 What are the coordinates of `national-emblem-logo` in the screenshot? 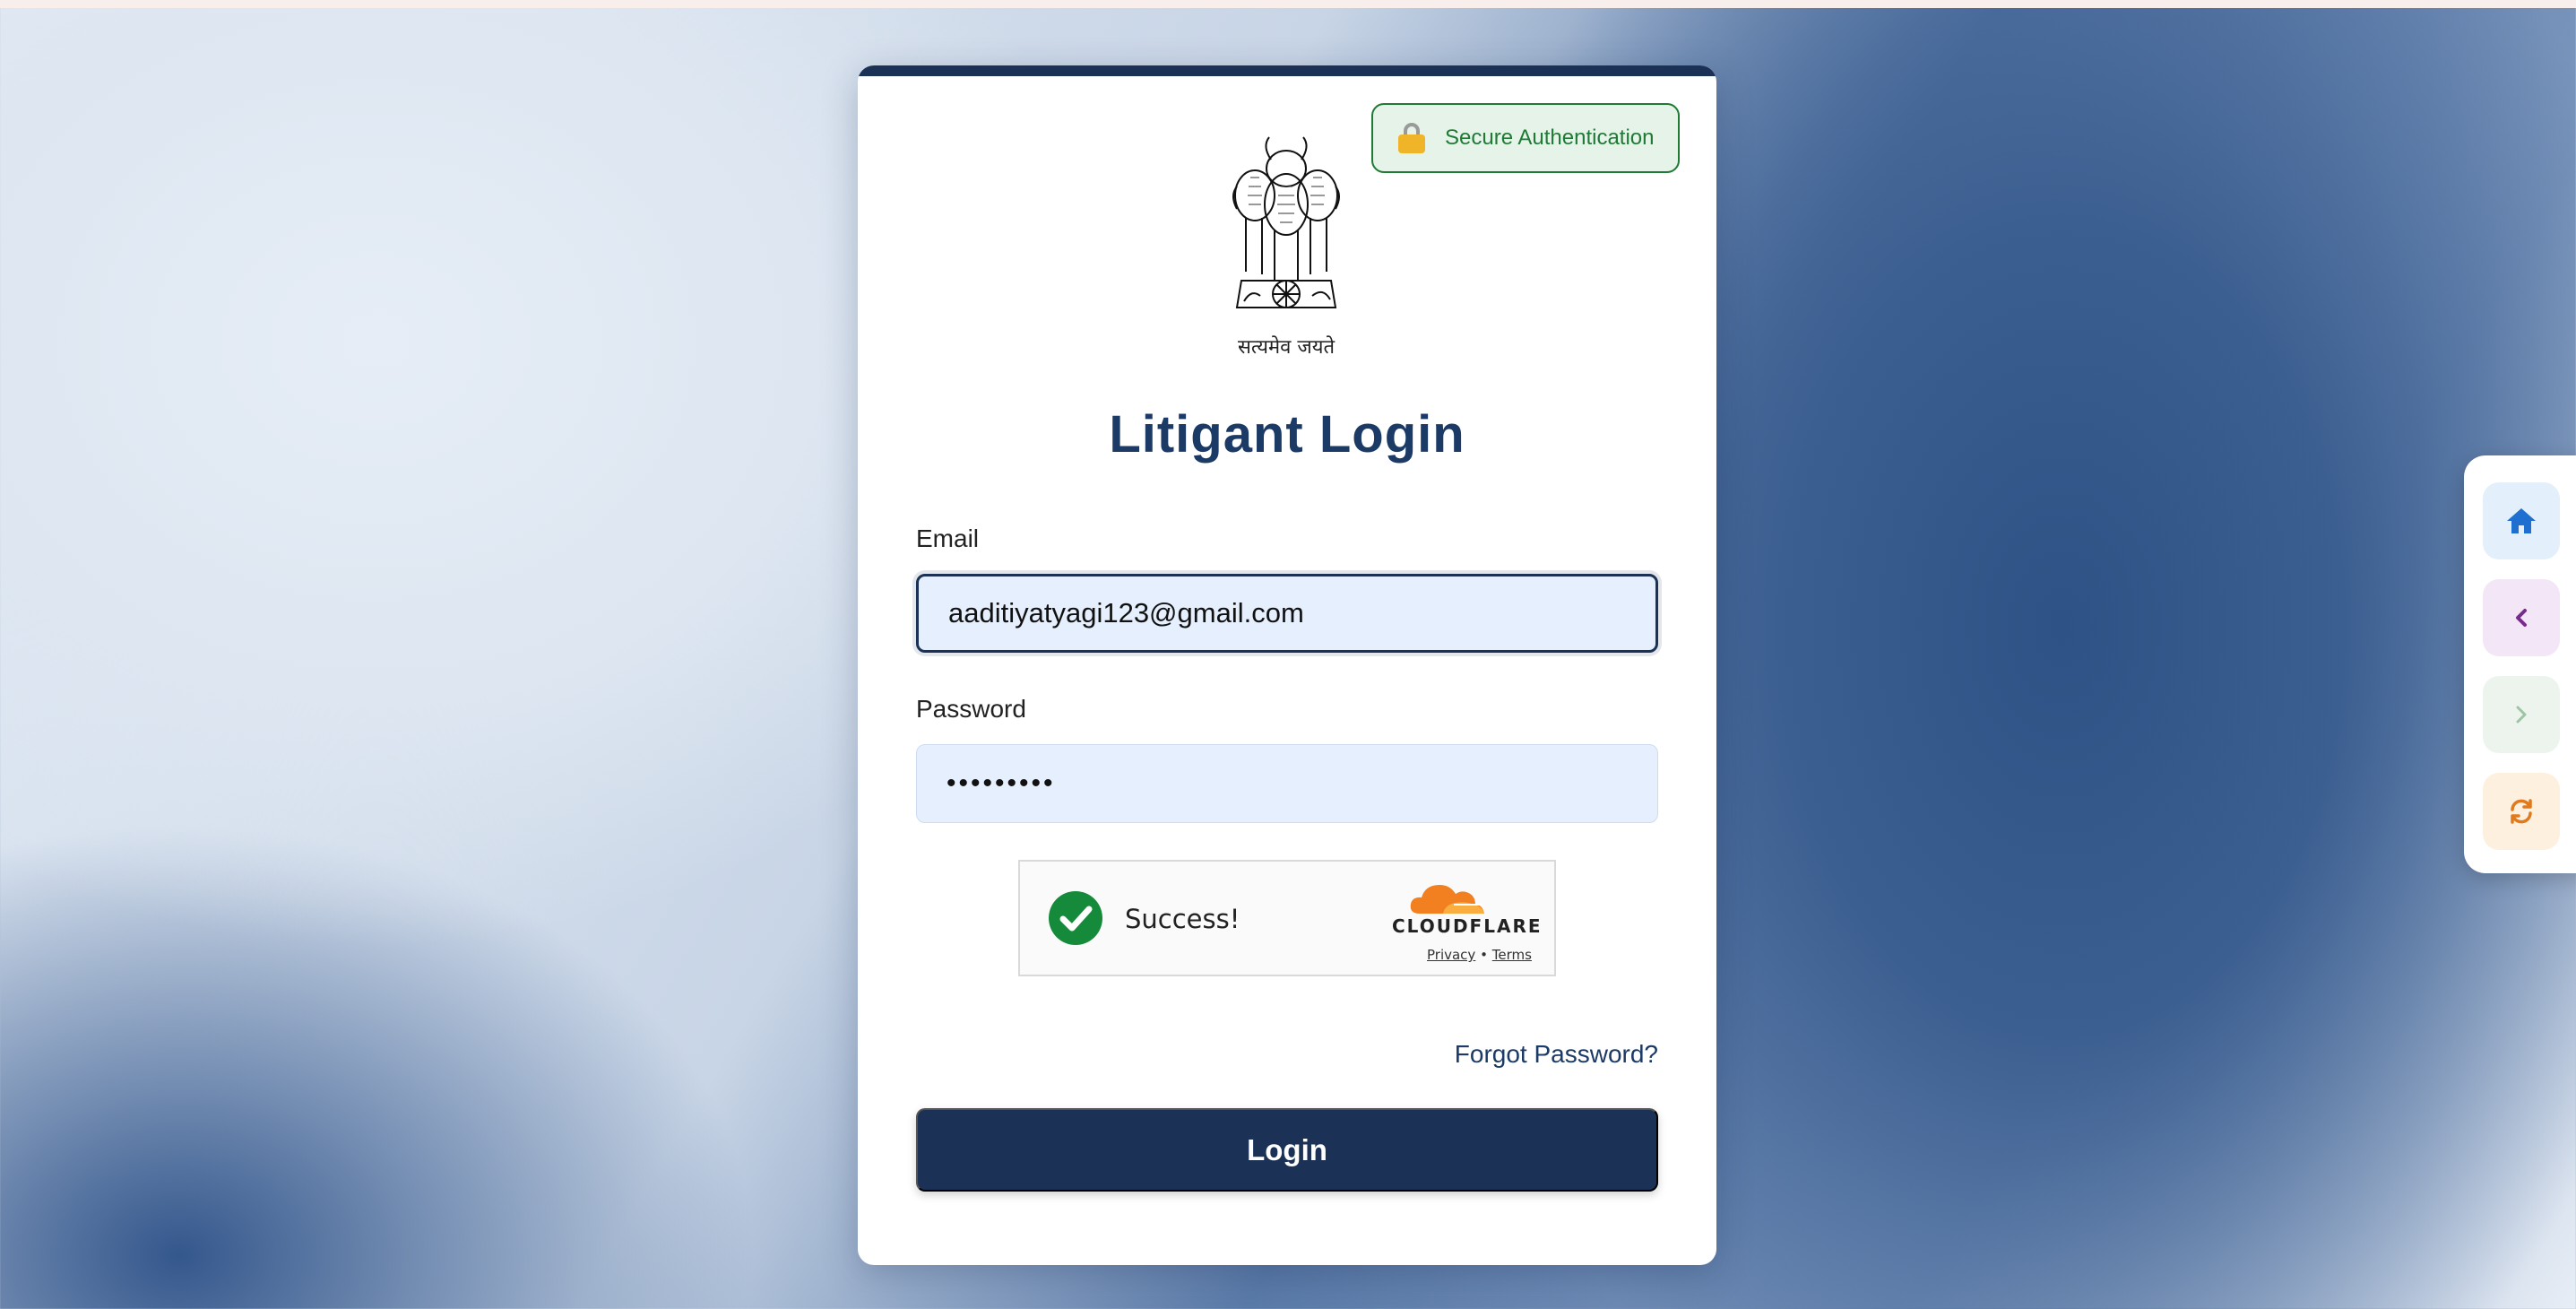 It's located at (1286, 222).